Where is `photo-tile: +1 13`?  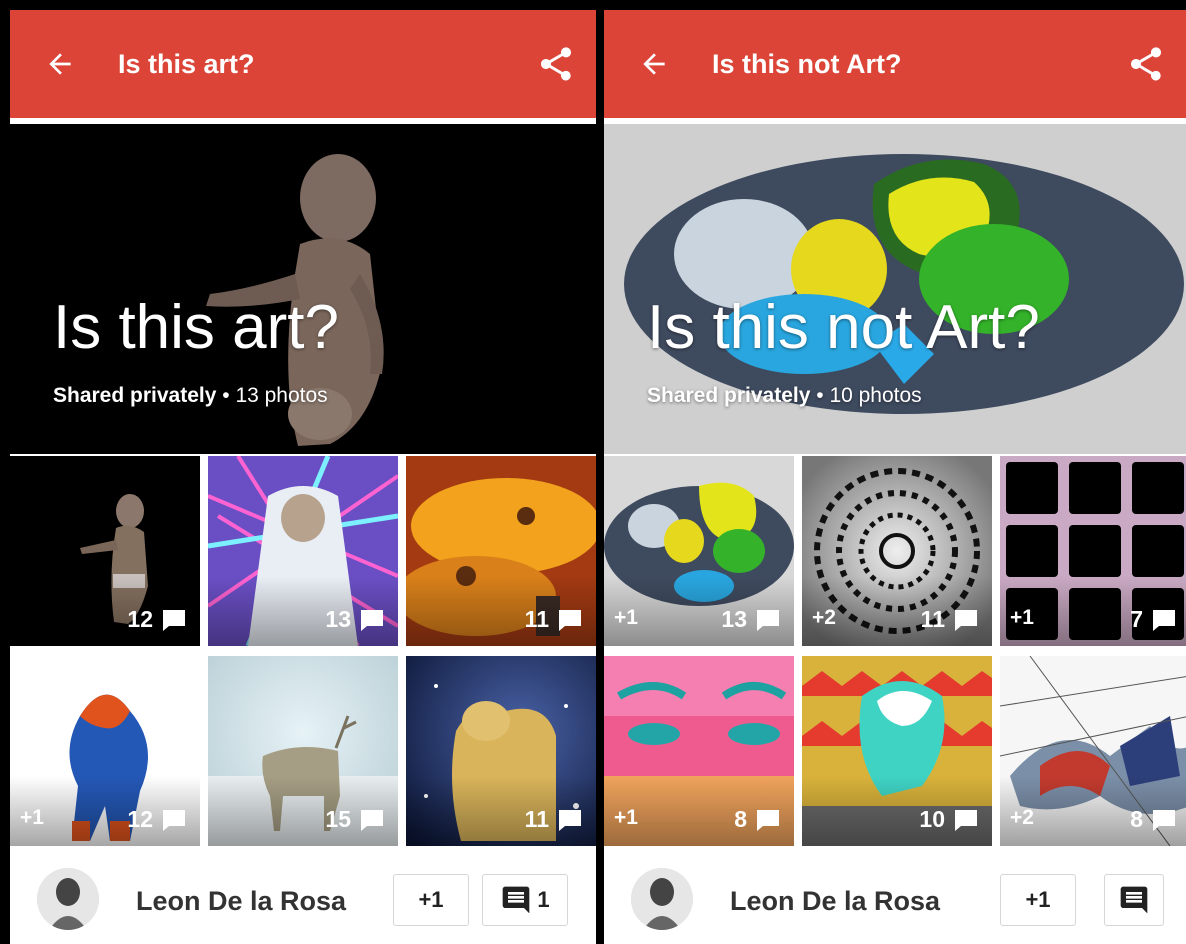 photo-tile: +1 13 is located at coordinates (699, 551).